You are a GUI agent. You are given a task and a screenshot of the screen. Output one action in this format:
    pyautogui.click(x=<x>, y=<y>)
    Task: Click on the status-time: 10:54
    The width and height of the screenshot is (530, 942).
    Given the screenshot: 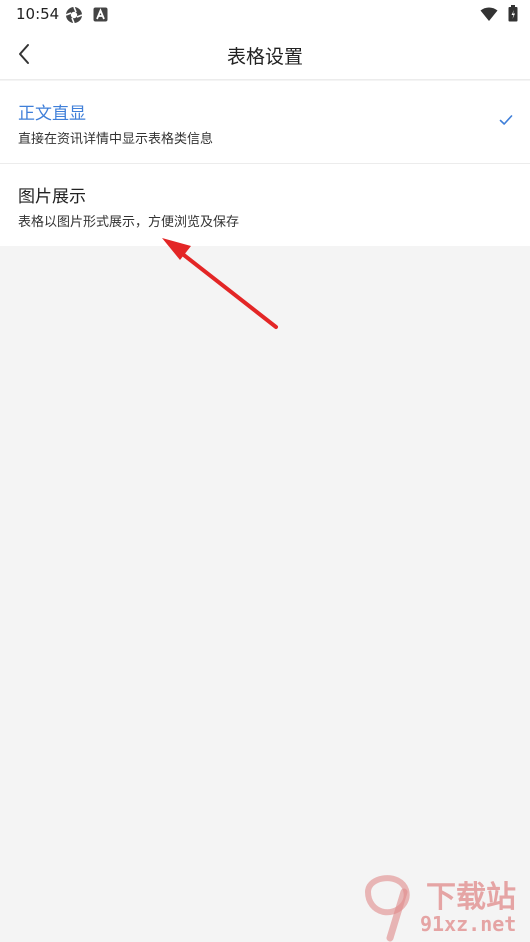 What is the action you would take?
    pyautogui.click(x=38, y=14)
    